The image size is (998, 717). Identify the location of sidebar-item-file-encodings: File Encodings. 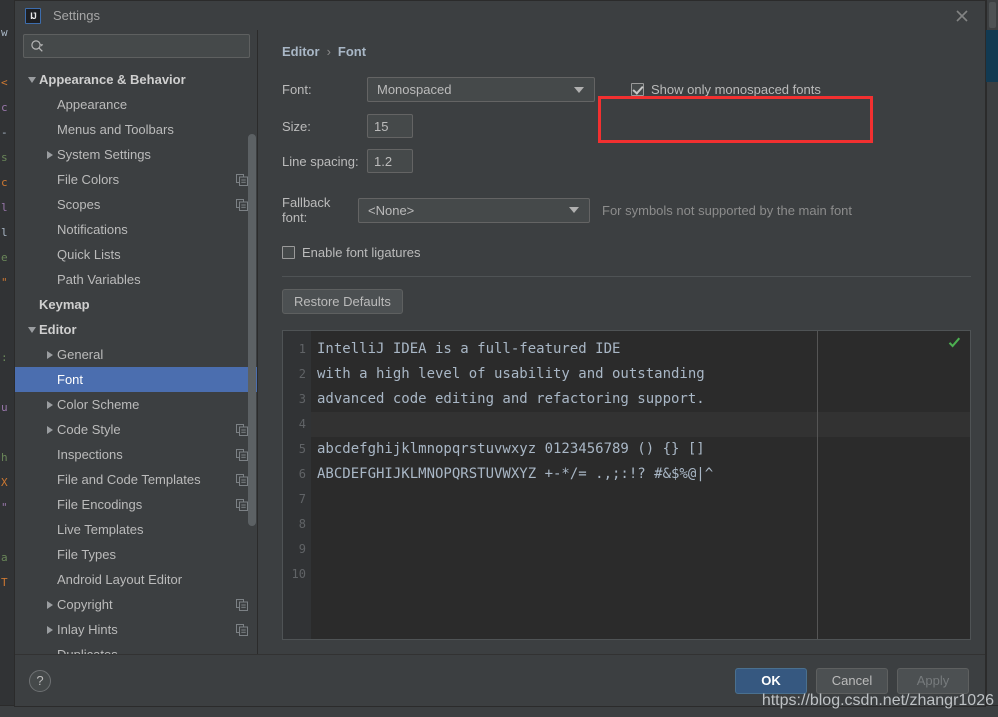
(136, 504).